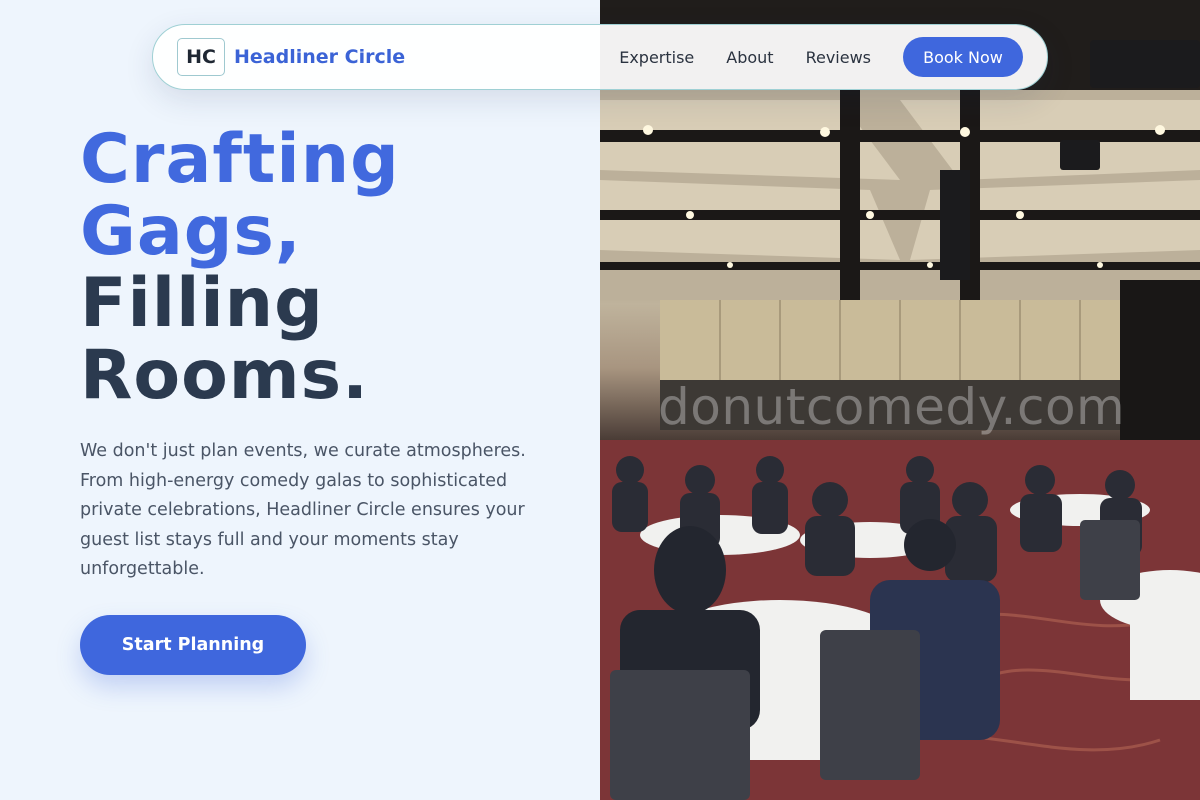  Describe the element at coordinates (193, 645) in the screenshot. I see `start-planning-button: Start Planning` at that location.